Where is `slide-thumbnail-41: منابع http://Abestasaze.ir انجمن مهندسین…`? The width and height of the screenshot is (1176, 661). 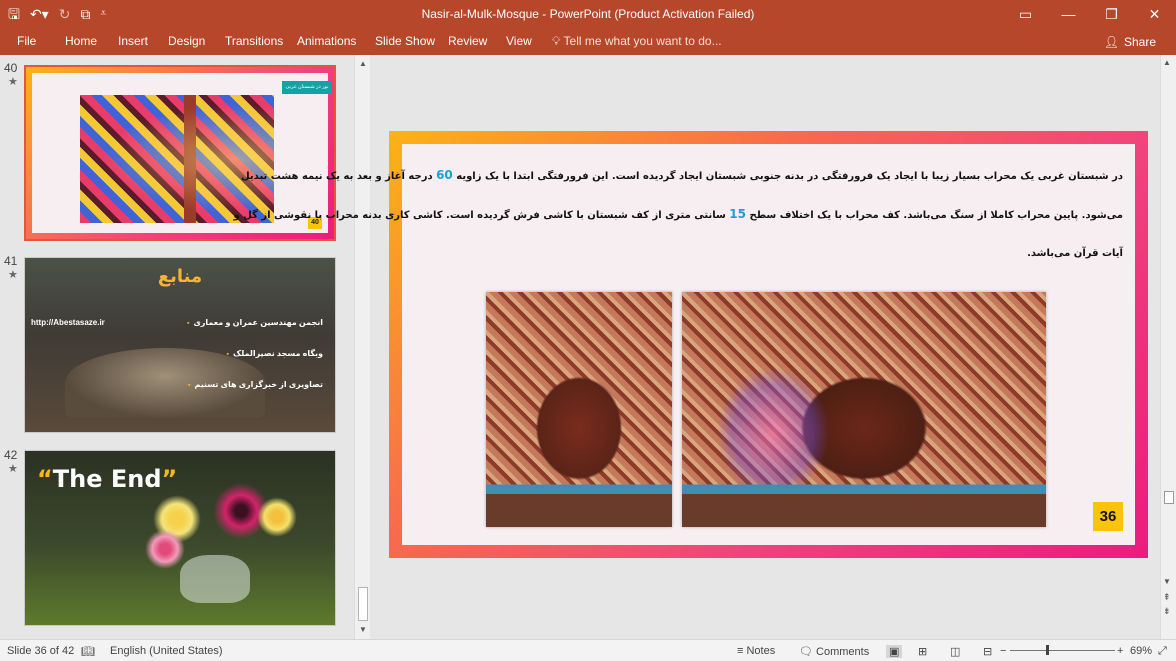
slide-thumbnail-41: منابع http://Abestasaze.ir انجمن مهندسین… is located at coordinates (180, 345).